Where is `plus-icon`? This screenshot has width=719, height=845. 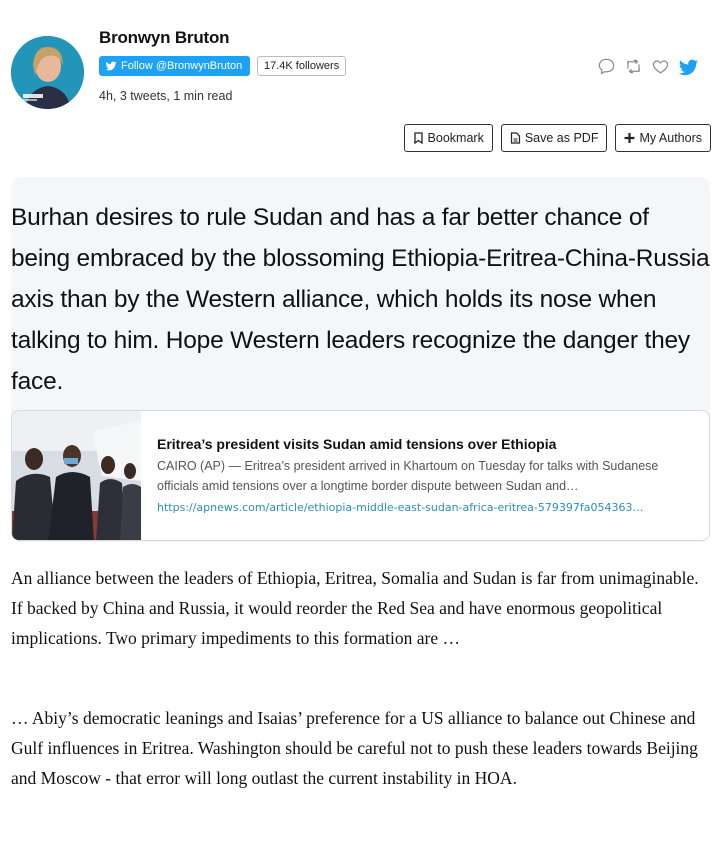 plus-icon is located at coordinates (630, 138).